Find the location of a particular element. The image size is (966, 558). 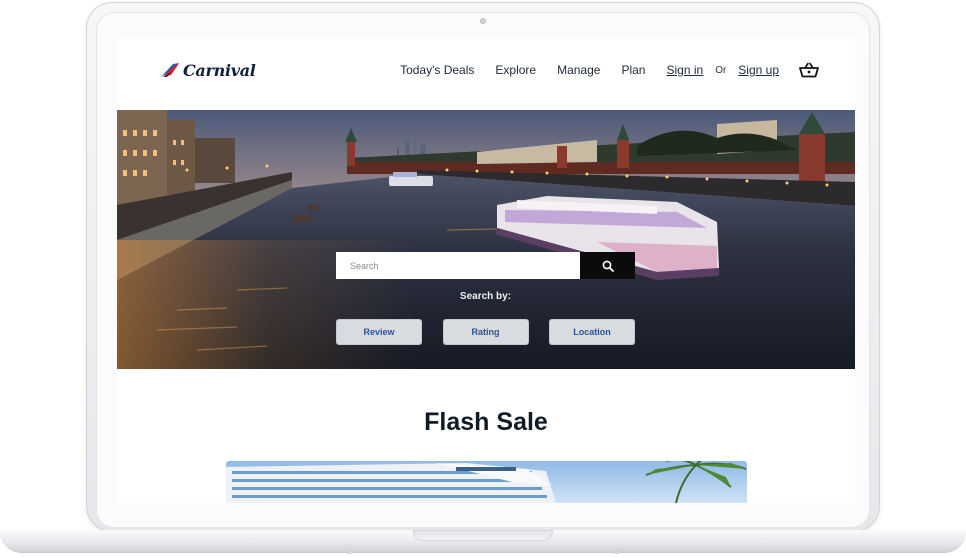

search-bar is located at coordinates (485, 265).